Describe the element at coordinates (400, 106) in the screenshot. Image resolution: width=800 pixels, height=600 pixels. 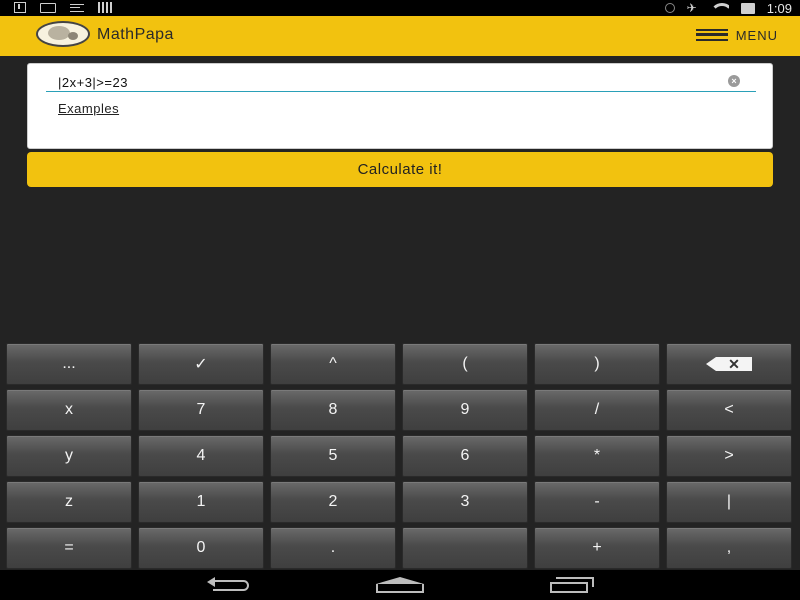
I see `expression-card: × Examples` at that location.